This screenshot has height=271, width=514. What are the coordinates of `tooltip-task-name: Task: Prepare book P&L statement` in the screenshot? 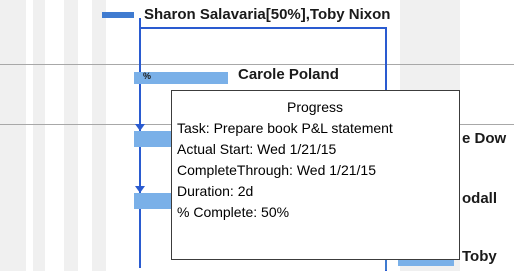 It's located at (285, 128).